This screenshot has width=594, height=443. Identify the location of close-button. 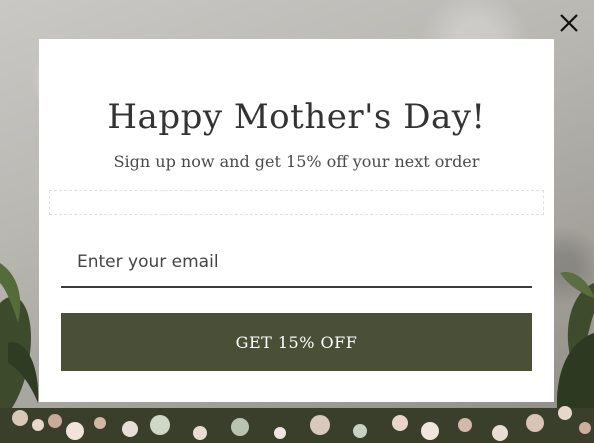
(569, 23).